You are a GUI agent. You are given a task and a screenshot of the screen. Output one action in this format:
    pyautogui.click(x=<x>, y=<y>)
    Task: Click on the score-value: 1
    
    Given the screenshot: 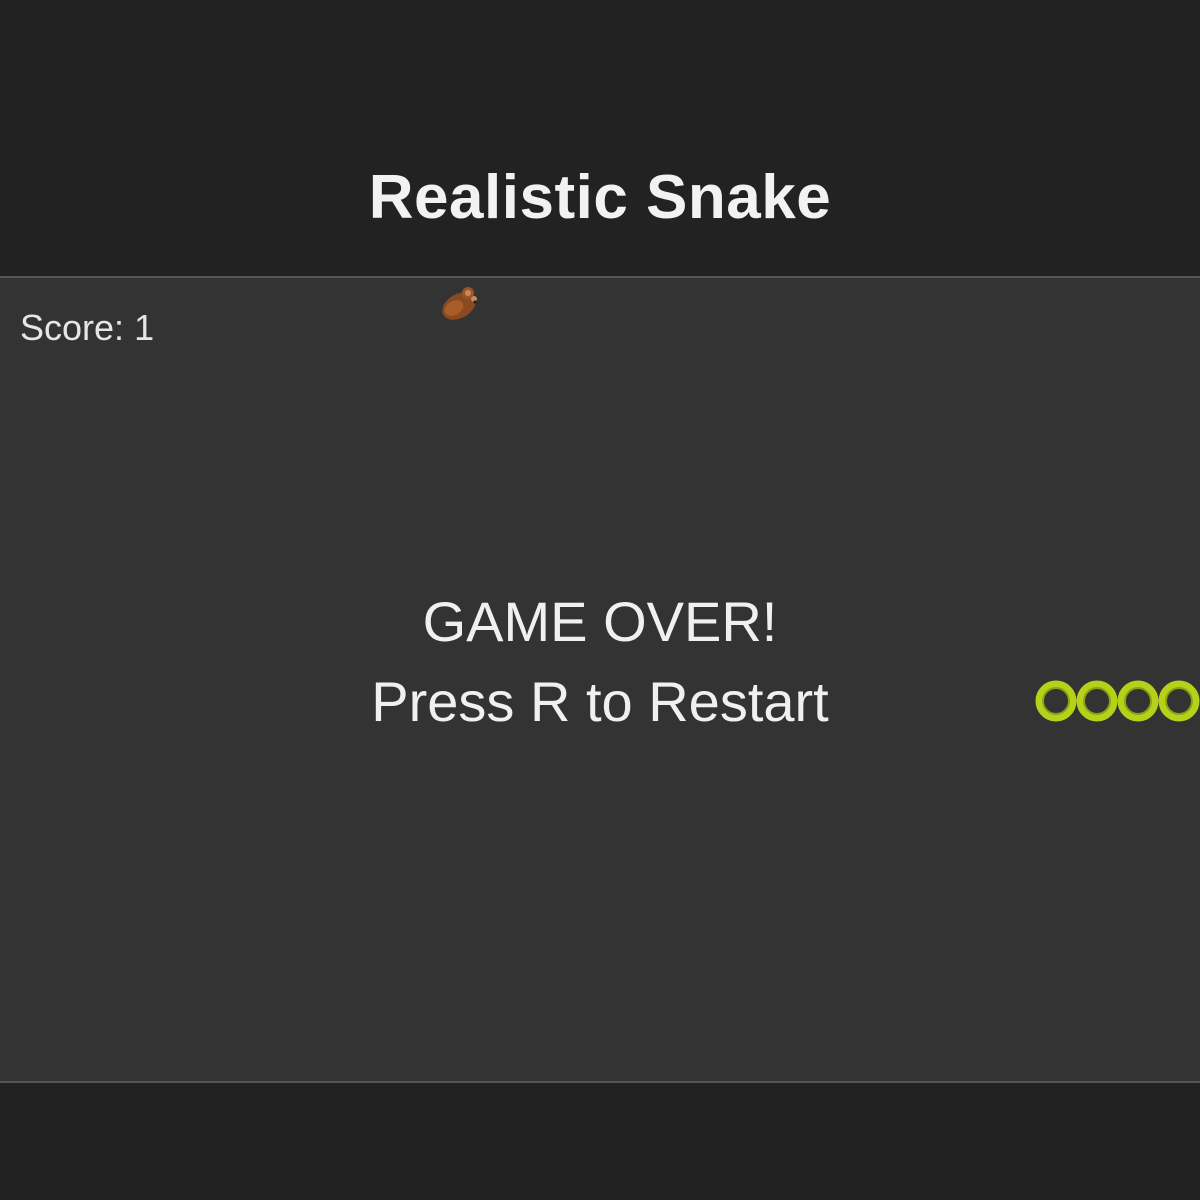 What is the action you would take?
    pyautogui.click(x=144, y=327)
    